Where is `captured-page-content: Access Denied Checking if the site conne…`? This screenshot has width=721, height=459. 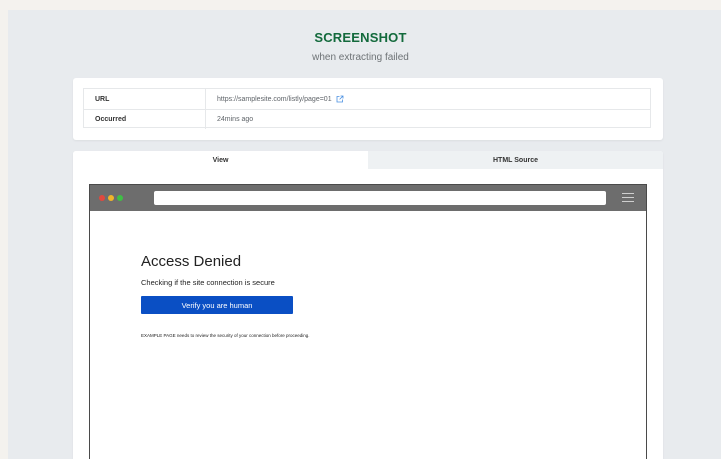 captured-page-content: Access Denied Checking if the site conne… is located at coordinates (225, 295).